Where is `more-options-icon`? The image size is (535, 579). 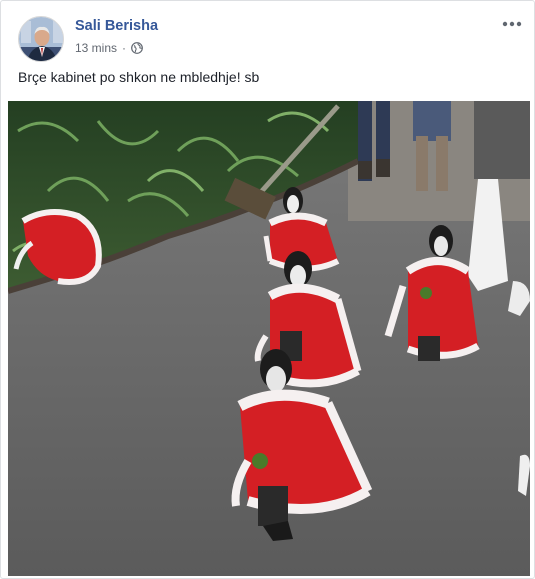 more-options-icon is located at coordinates (512, 24).